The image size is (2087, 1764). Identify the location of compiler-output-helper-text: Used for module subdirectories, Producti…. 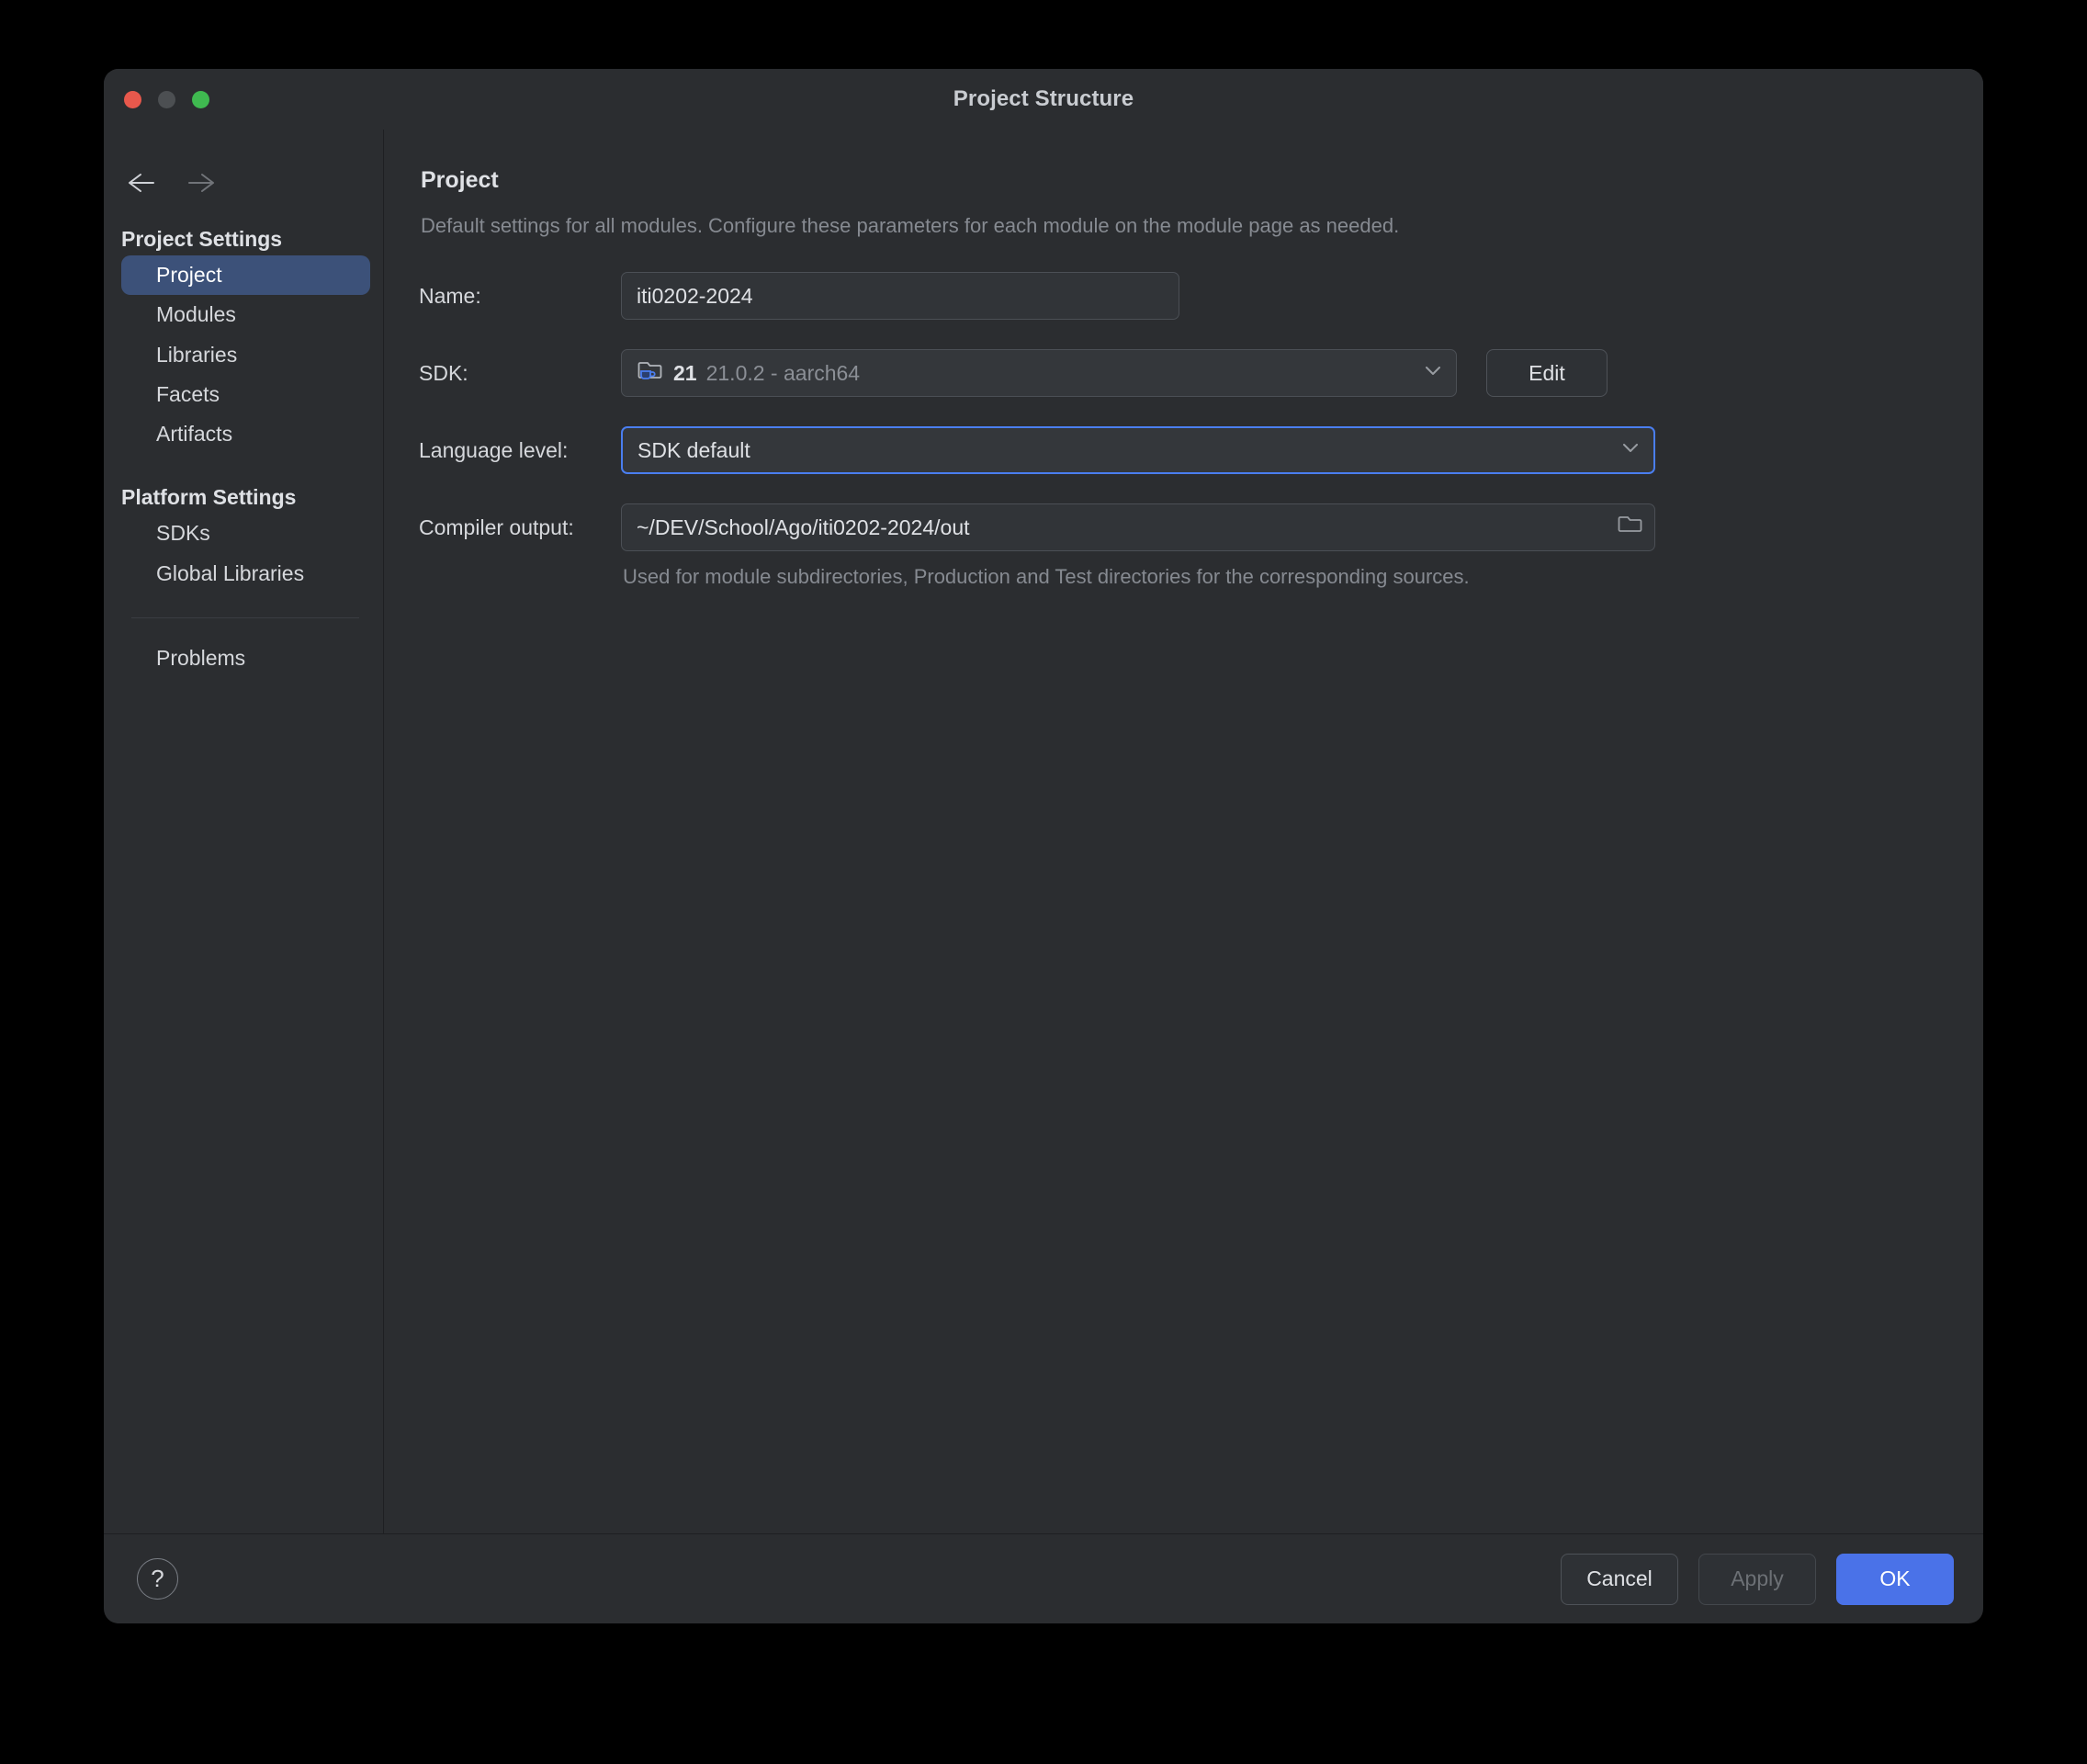
(1046, 576).